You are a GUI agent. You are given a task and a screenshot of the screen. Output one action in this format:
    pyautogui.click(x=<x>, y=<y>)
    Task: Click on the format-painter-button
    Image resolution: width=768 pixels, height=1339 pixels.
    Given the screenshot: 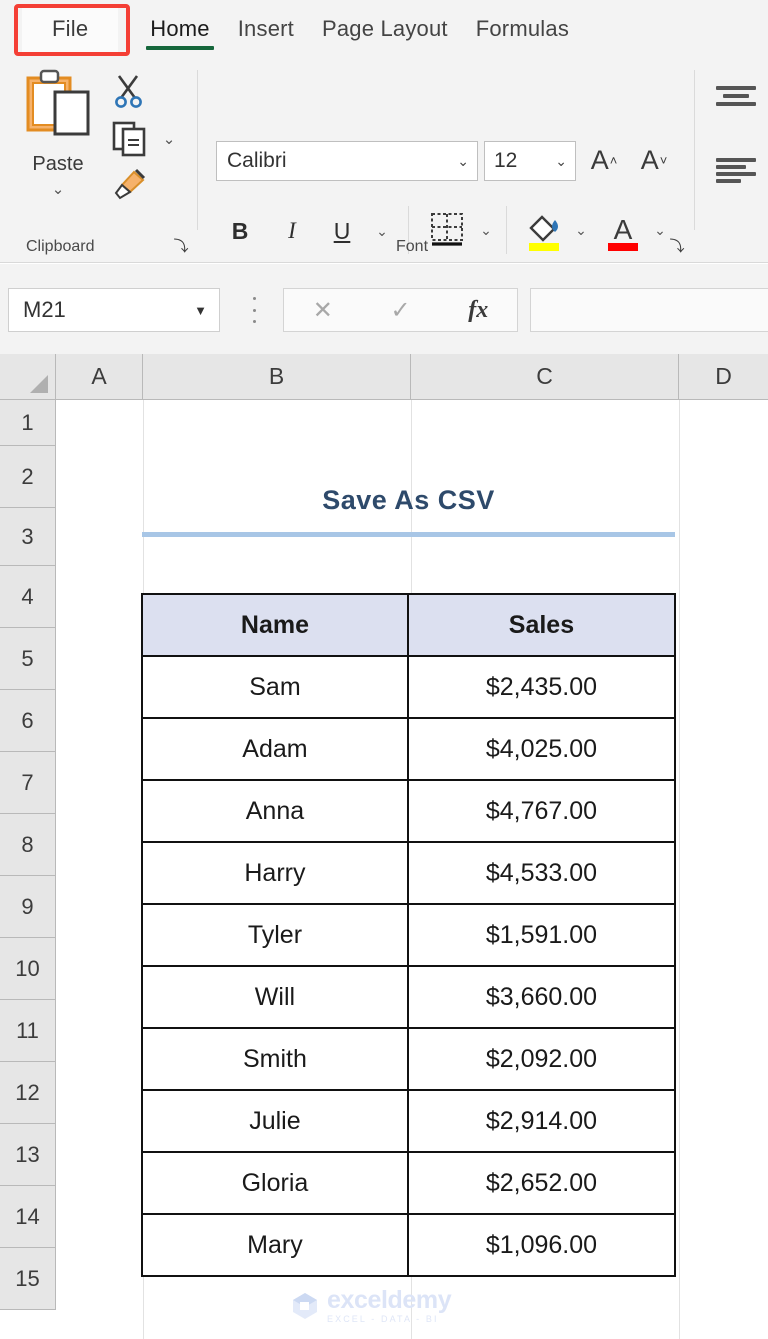 What is the action you would take?
    pyautogui.click(x=130, y=187)
    